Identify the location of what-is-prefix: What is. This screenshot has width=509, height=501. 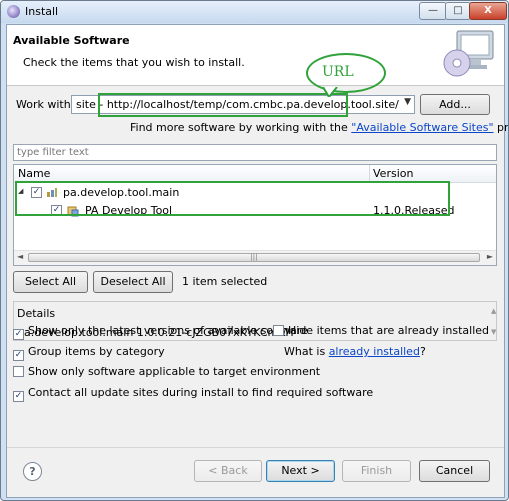
(305, 351).